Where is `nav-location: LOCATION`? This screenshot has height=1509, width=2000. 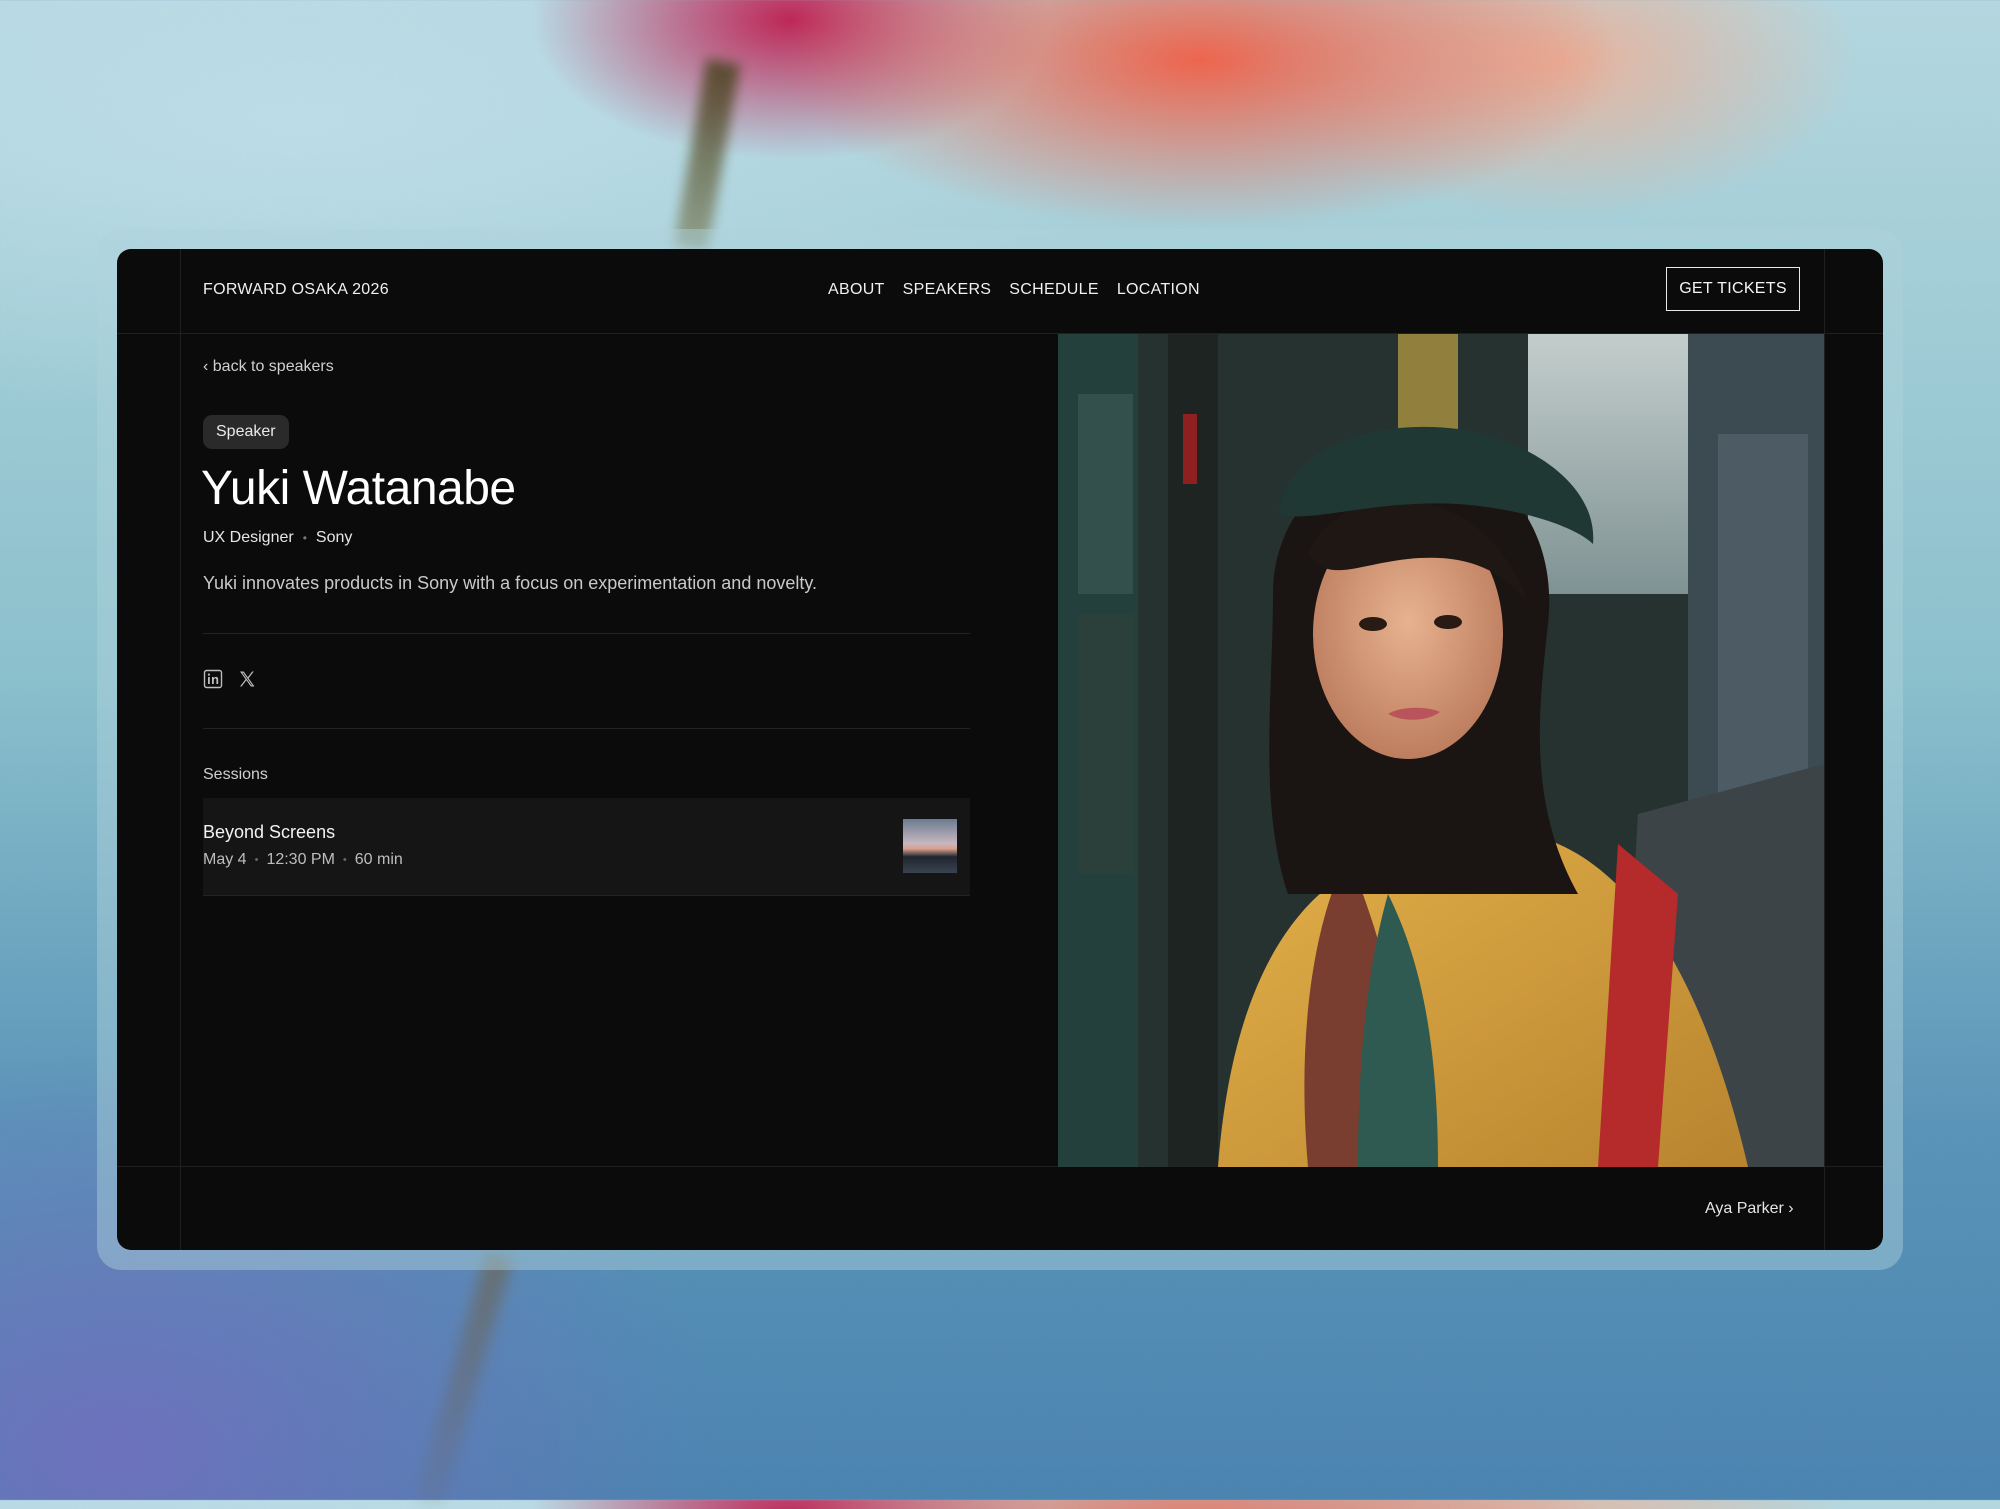
nav-location: LOCATION is located at coordinates (1158, 290).